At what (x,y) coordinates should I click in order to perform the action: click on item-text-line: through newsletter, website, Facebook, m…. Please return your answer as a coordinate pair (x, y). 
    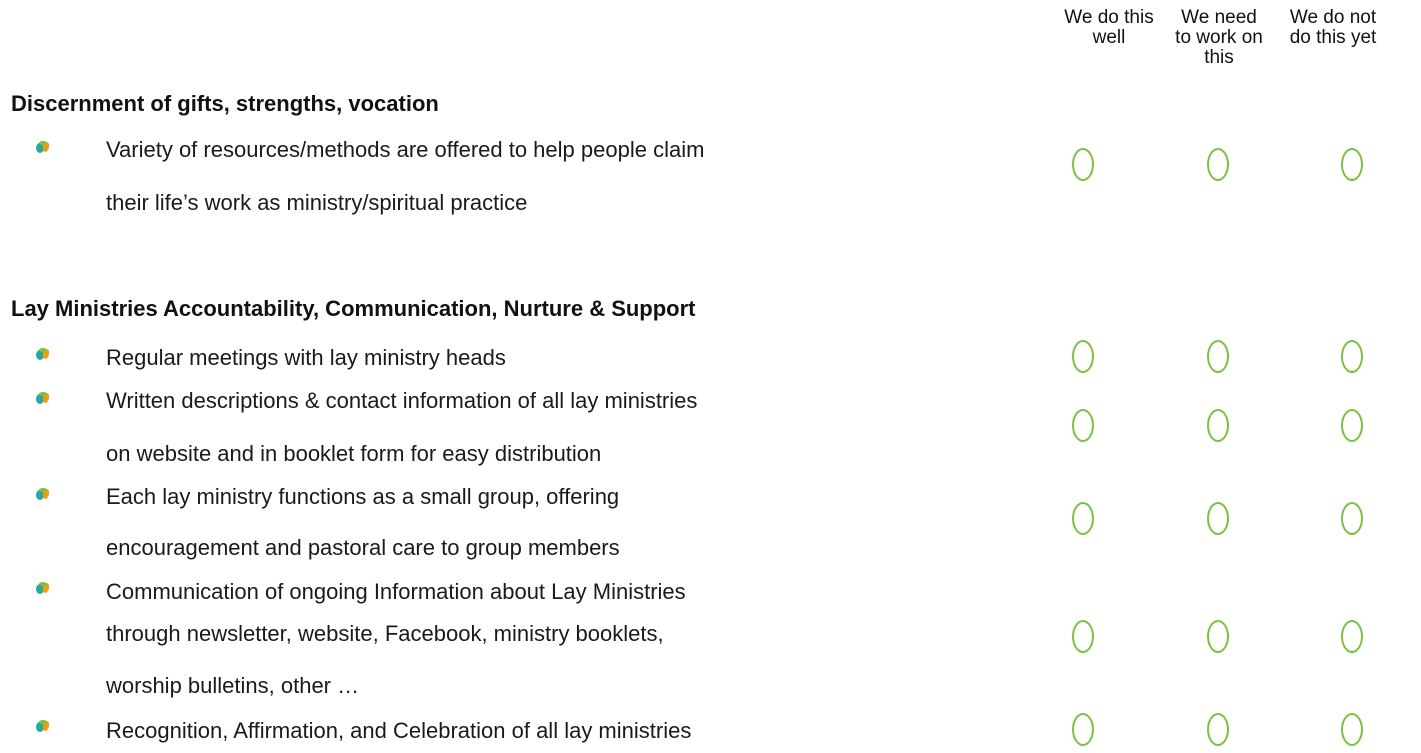
    Looking at the image, I should click on (385, 633).